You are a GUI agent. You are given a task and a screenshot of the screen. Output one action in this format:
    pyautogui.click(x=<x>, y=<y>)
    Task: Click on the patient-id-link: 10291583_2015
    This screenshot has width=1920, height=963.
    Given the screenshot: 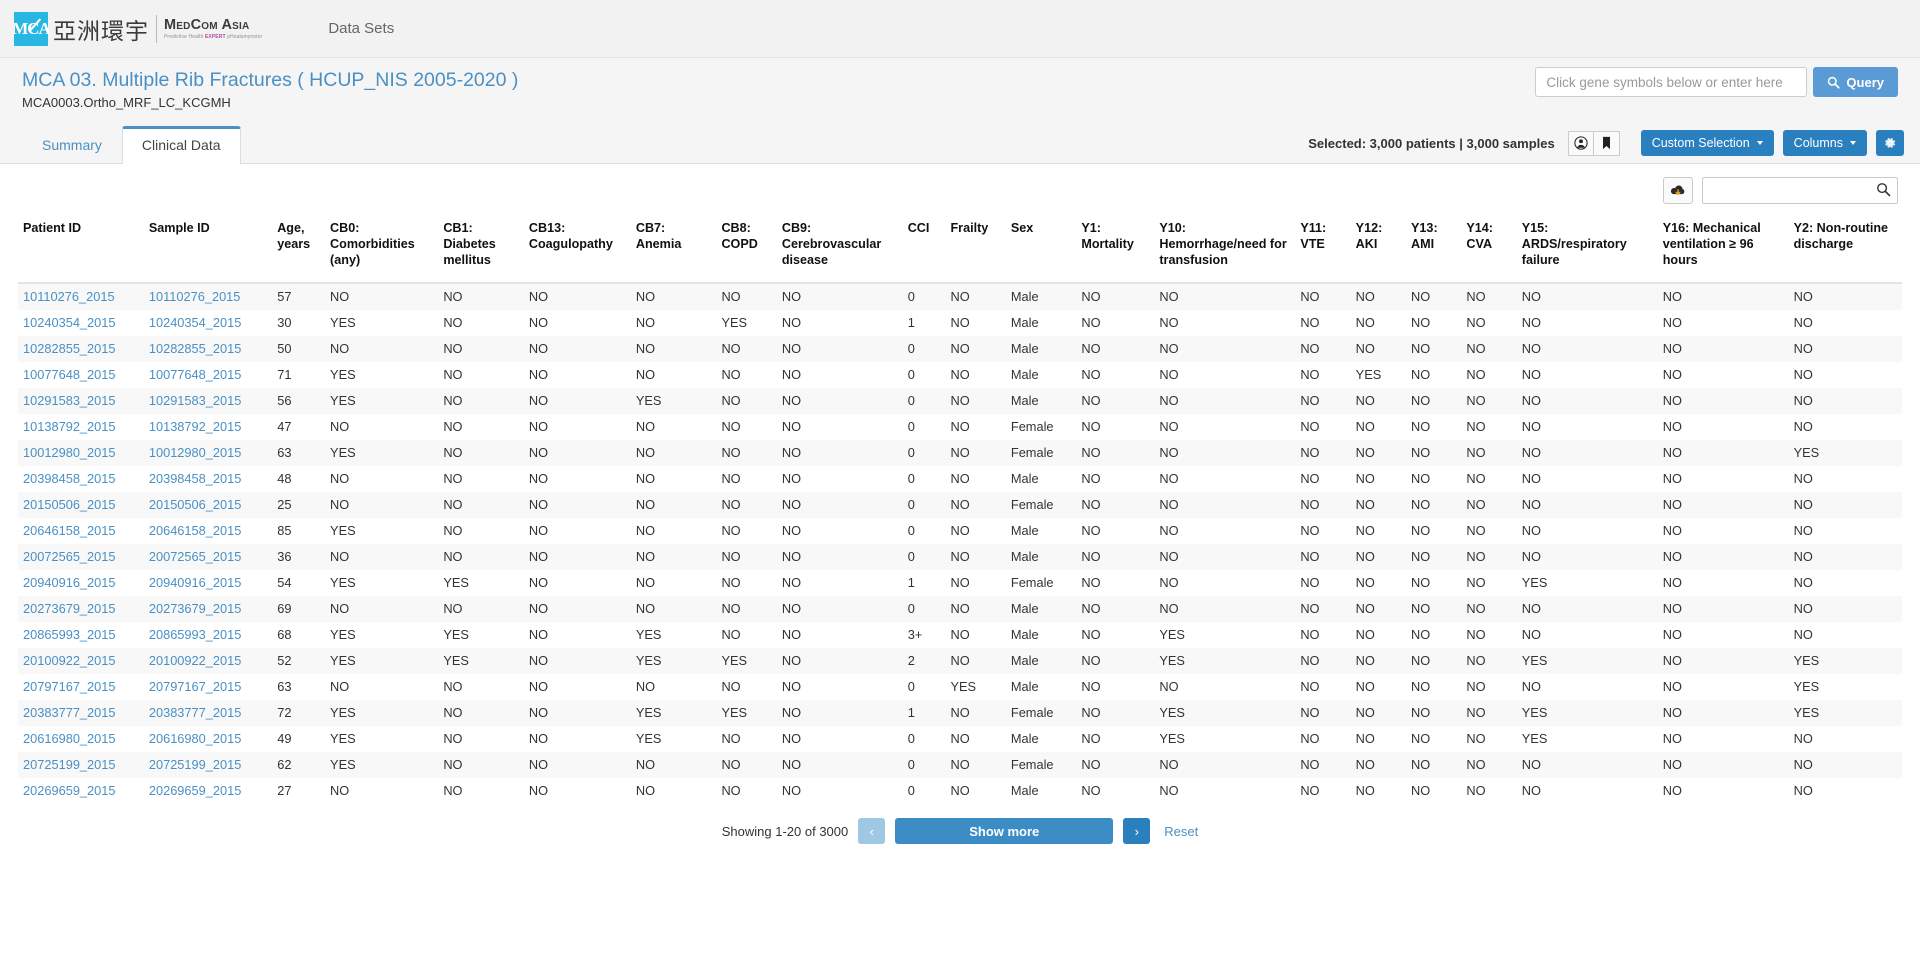 What is the action you would take?
    pyautogui.click(x=69, y=400)
    